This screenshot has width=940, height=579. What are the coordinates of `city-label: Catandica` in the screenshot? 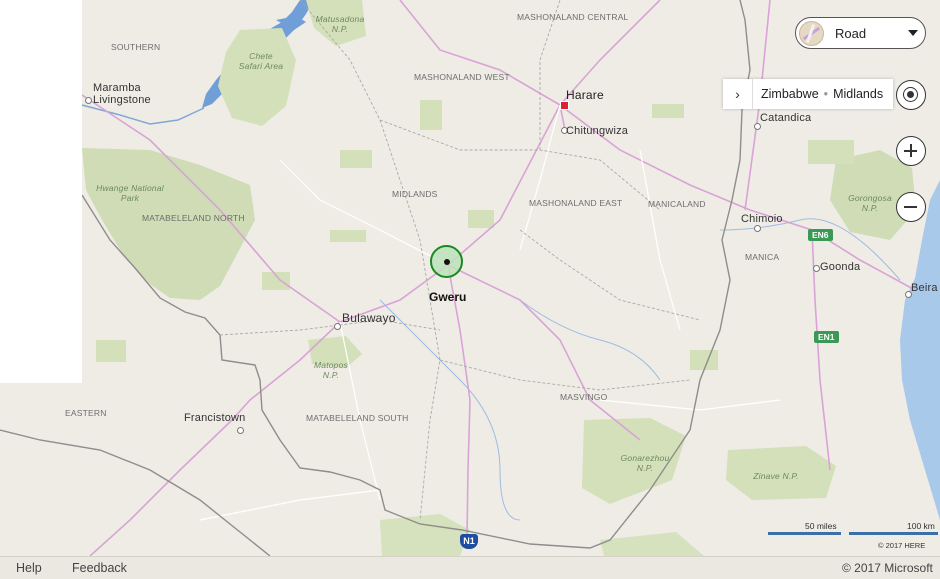 It's located at (785, 118).